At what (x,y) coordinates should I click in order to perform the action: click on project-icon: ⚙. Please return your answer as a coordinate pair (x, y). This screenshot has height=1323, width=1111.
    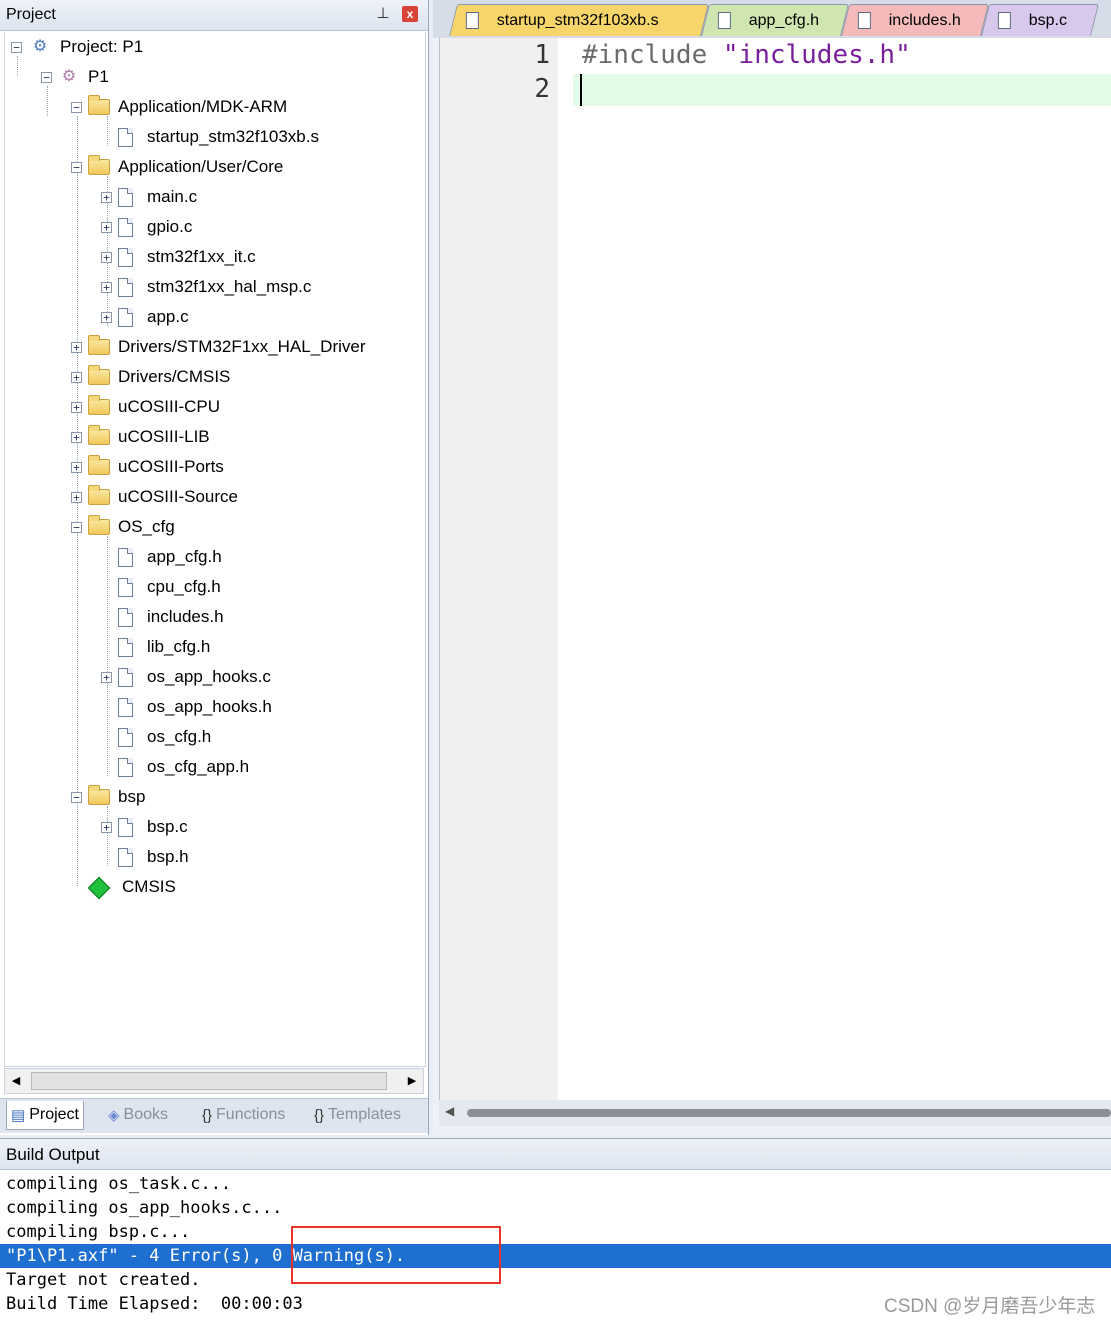
    Looking at the image, I should click on (40, 46).